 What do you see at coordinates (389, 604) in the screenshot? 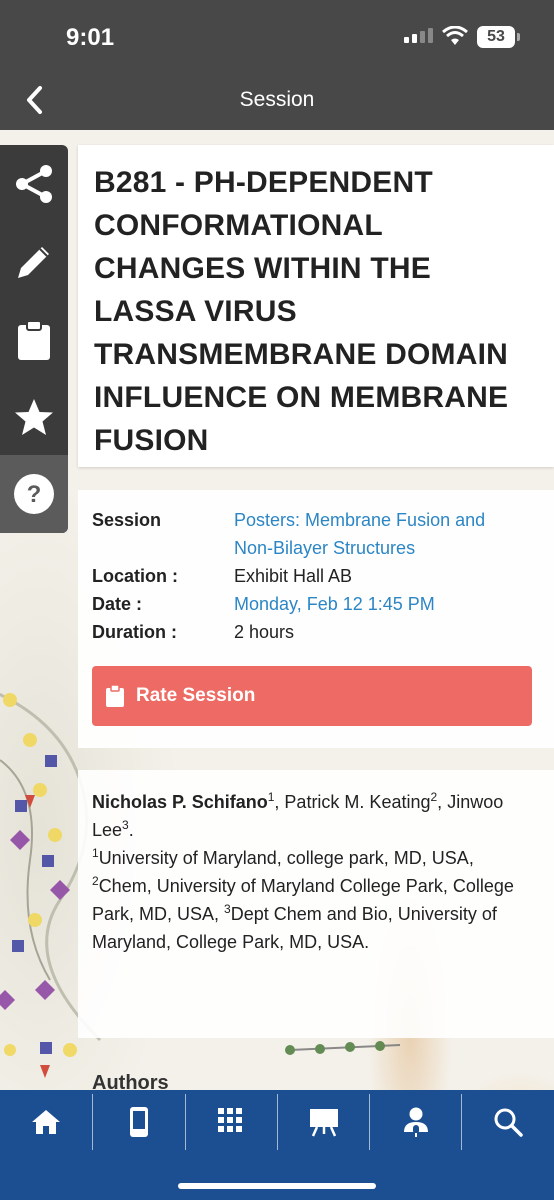
I see `date-link: Monday, Feb 12 1:45 PM` at bounding box center [389, 604].